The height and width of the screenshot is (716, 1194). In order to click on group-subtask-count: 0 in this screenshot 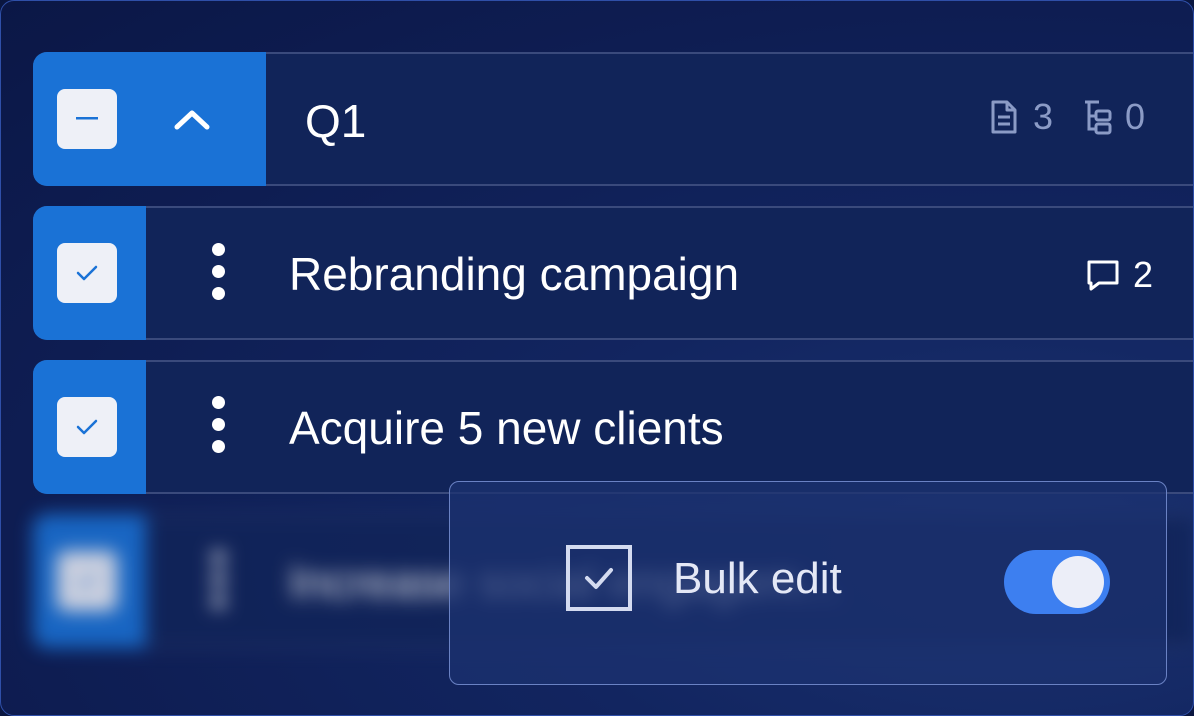, I will do `click(1113, 117)`.